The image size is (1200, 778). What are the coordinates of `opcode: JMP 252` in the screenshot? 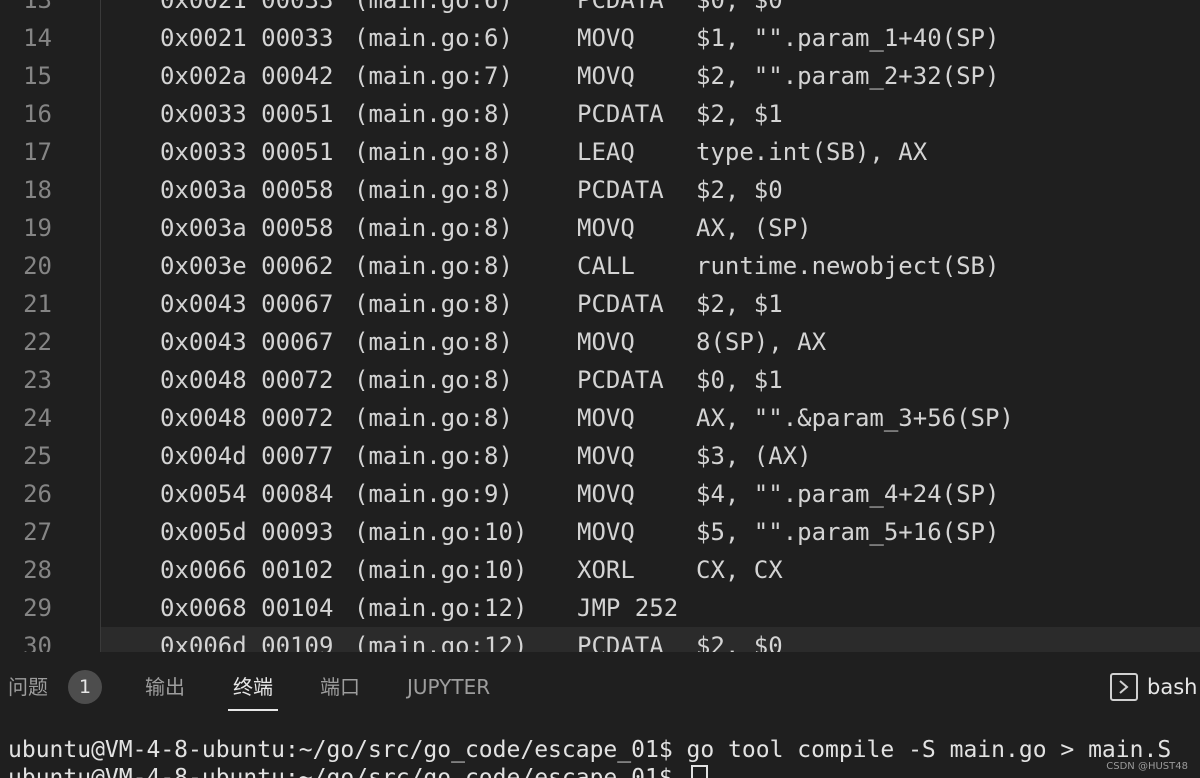 It's located at (628, 608).